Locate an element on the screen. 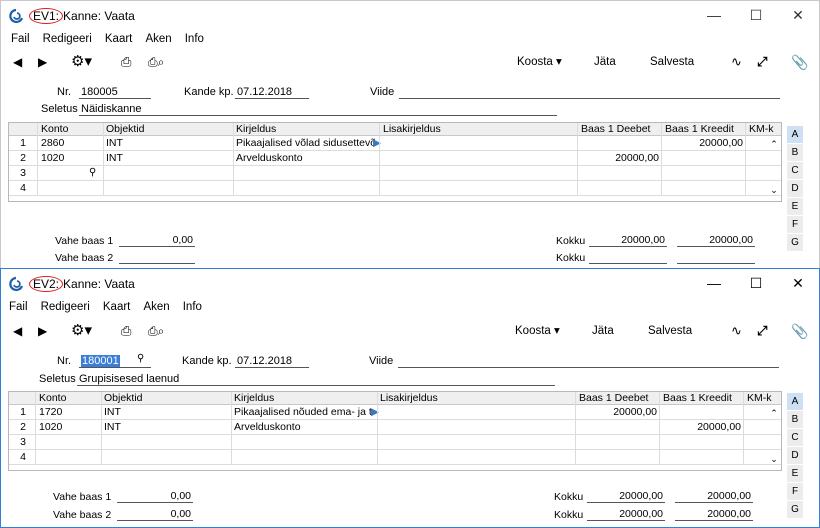 Image resolution: width=820 pixels, height=528 pixels. cell-konto: 2860 is located at coordinates (71, 143).